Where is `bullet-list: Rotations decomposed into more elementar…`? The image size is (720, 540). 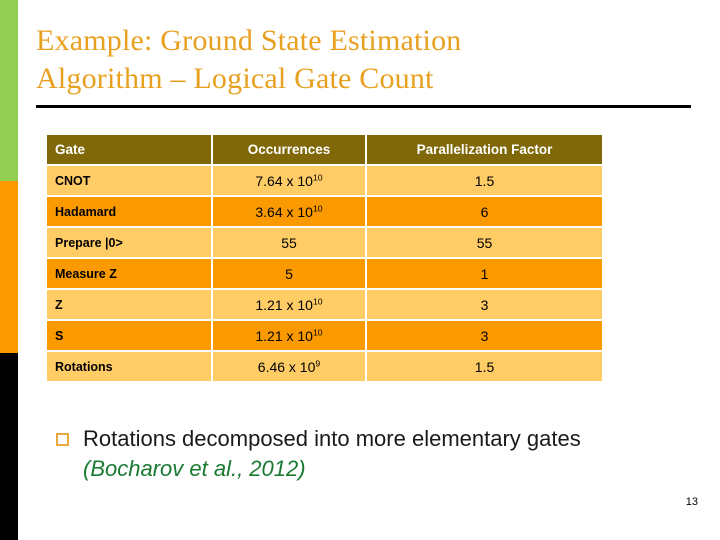 bullet-list: Rotations decomposed into more elementar… is located at coordinates (363, 454).